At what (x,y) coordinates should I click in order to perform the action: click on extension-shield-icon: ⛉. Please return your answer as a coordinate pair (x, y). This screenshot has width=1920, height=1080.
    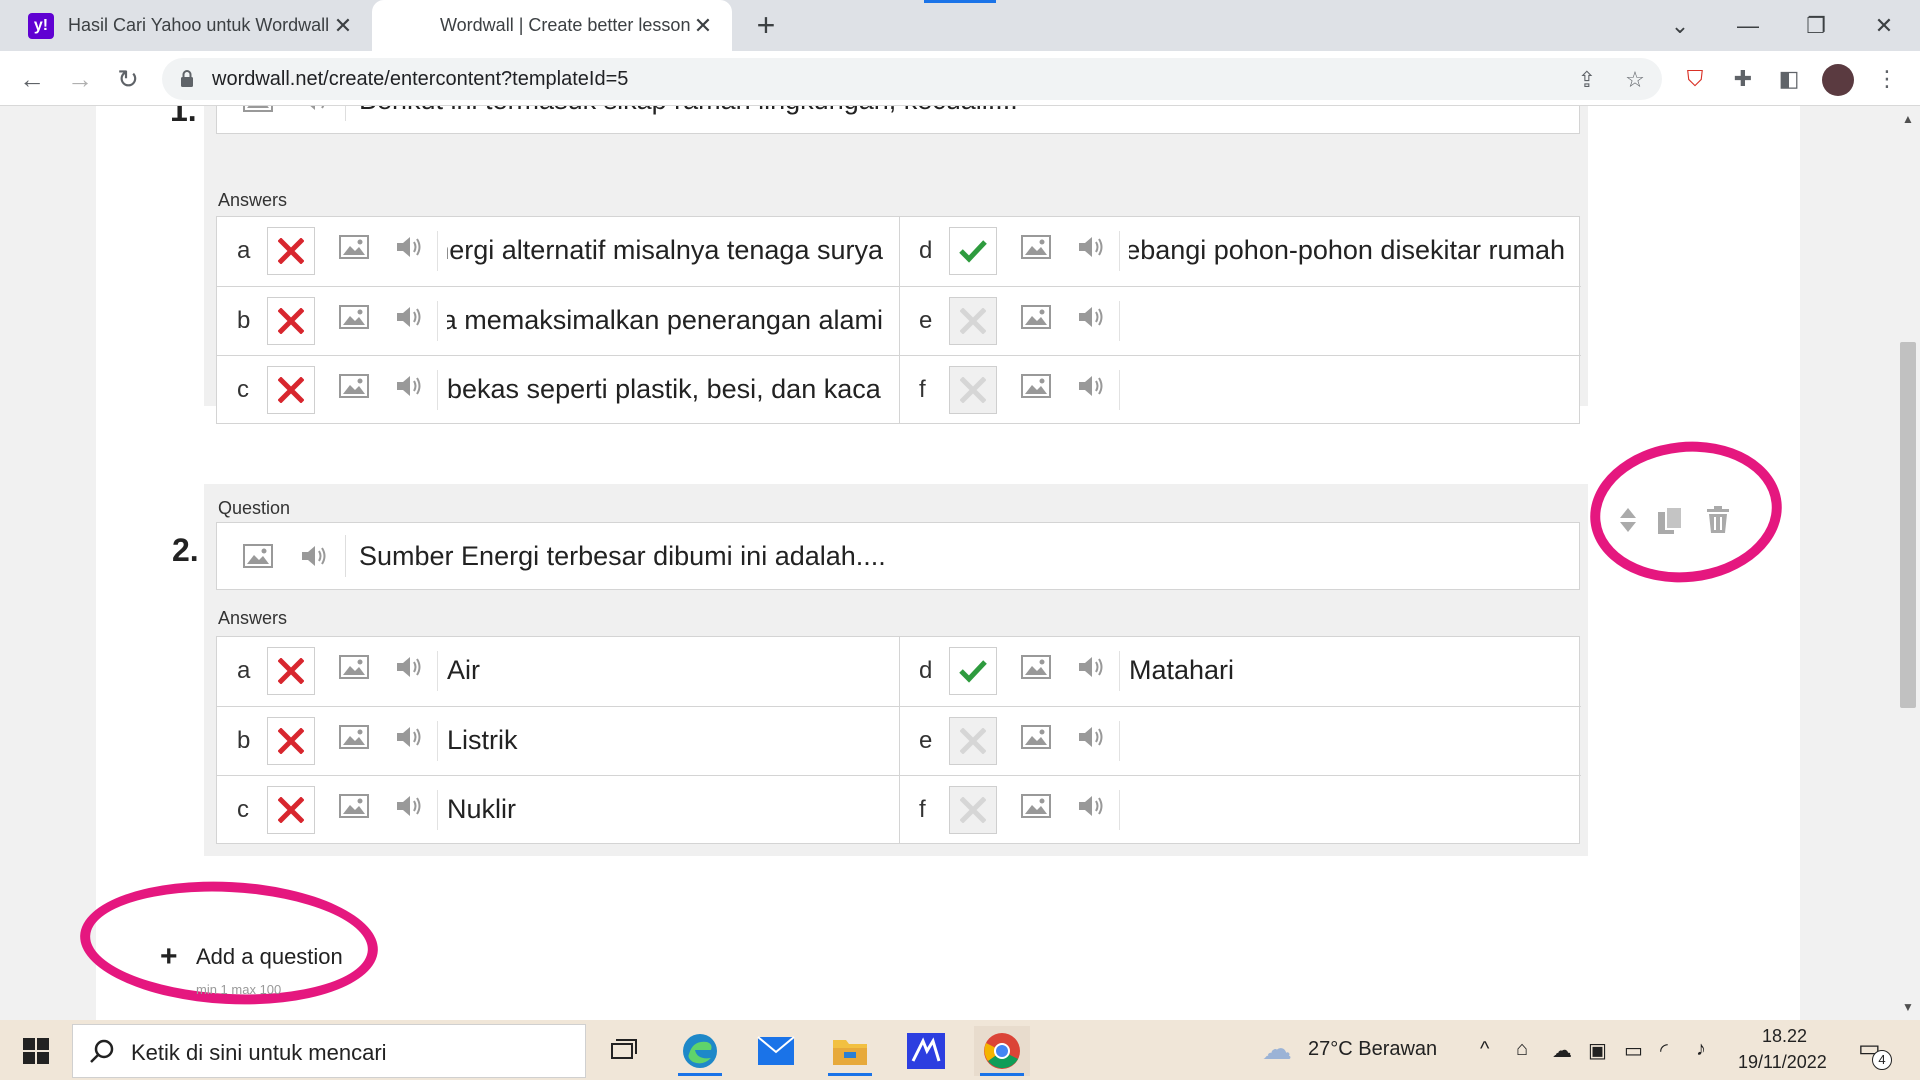
    Looking at the image, I should click on (1695, 79).